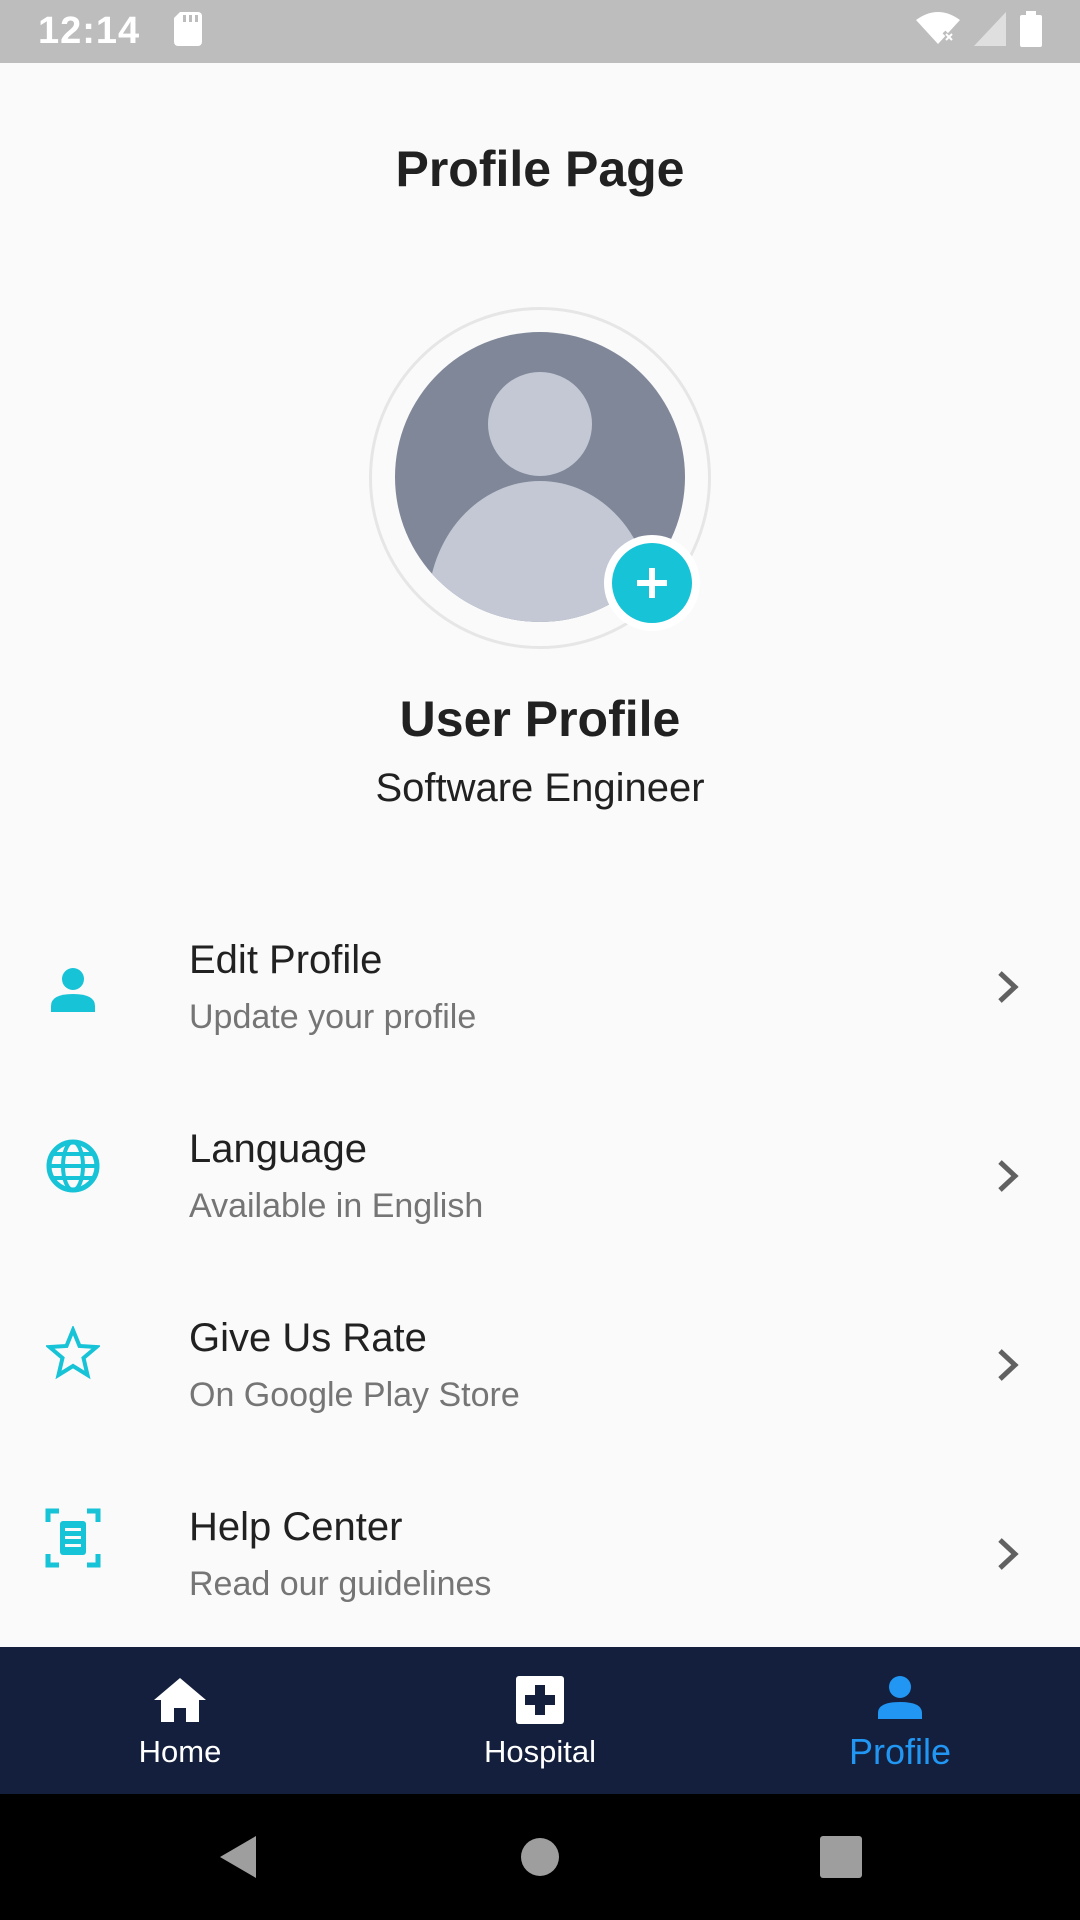  Describe the element at coordinates (540, 788) in the screenshot. I see `user-role: Software Engineer` at that location.